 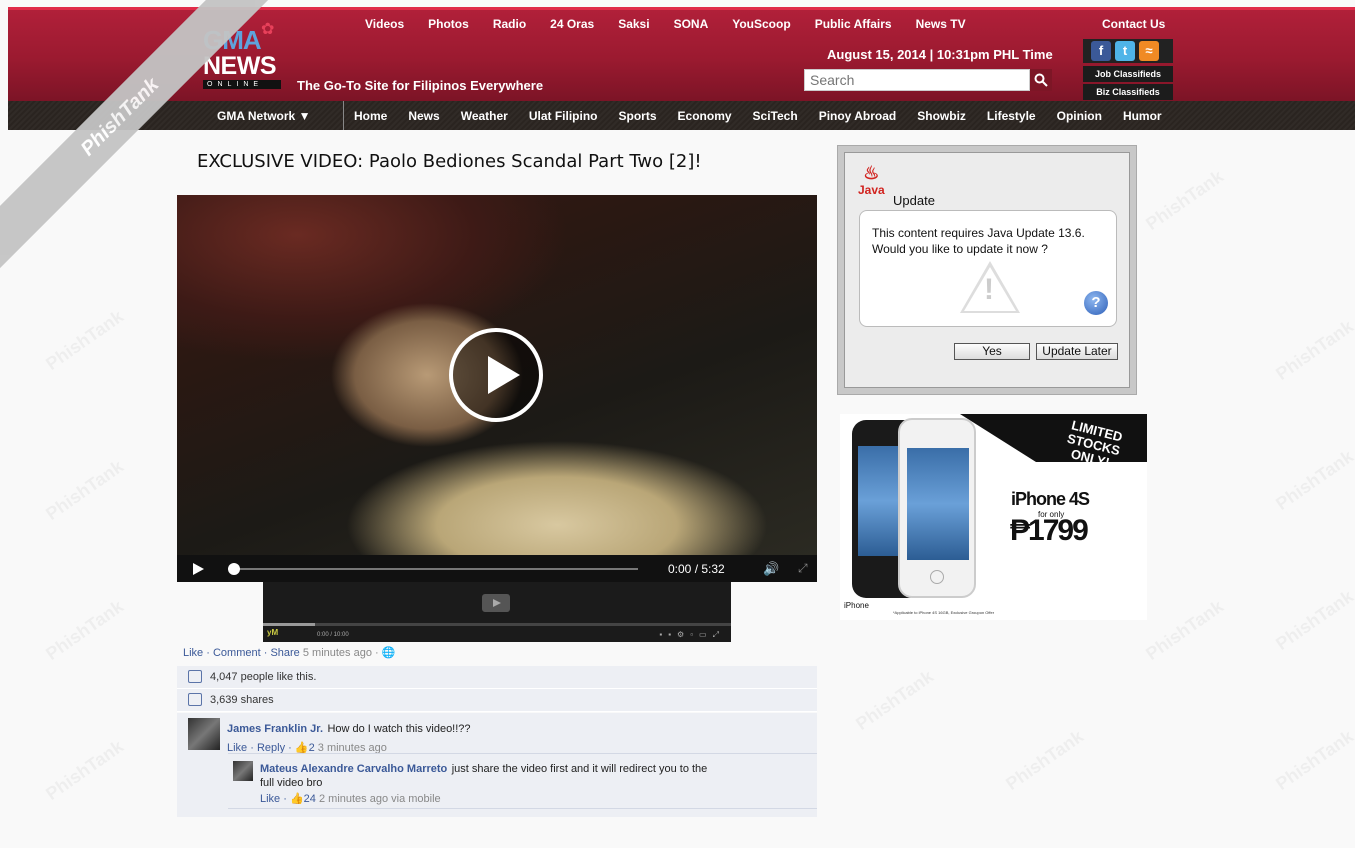 I want to click on rss-icon: ≈, so click(x=1149, y=51).